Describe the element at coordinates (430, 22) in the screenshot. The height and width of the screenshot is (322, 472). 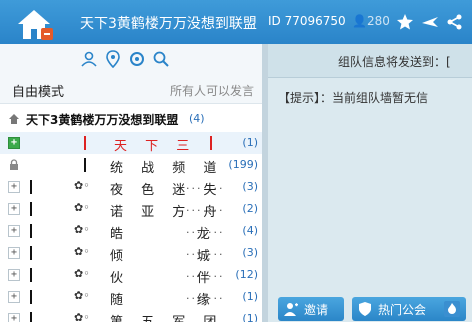
I see `airplane-icon` at that location.